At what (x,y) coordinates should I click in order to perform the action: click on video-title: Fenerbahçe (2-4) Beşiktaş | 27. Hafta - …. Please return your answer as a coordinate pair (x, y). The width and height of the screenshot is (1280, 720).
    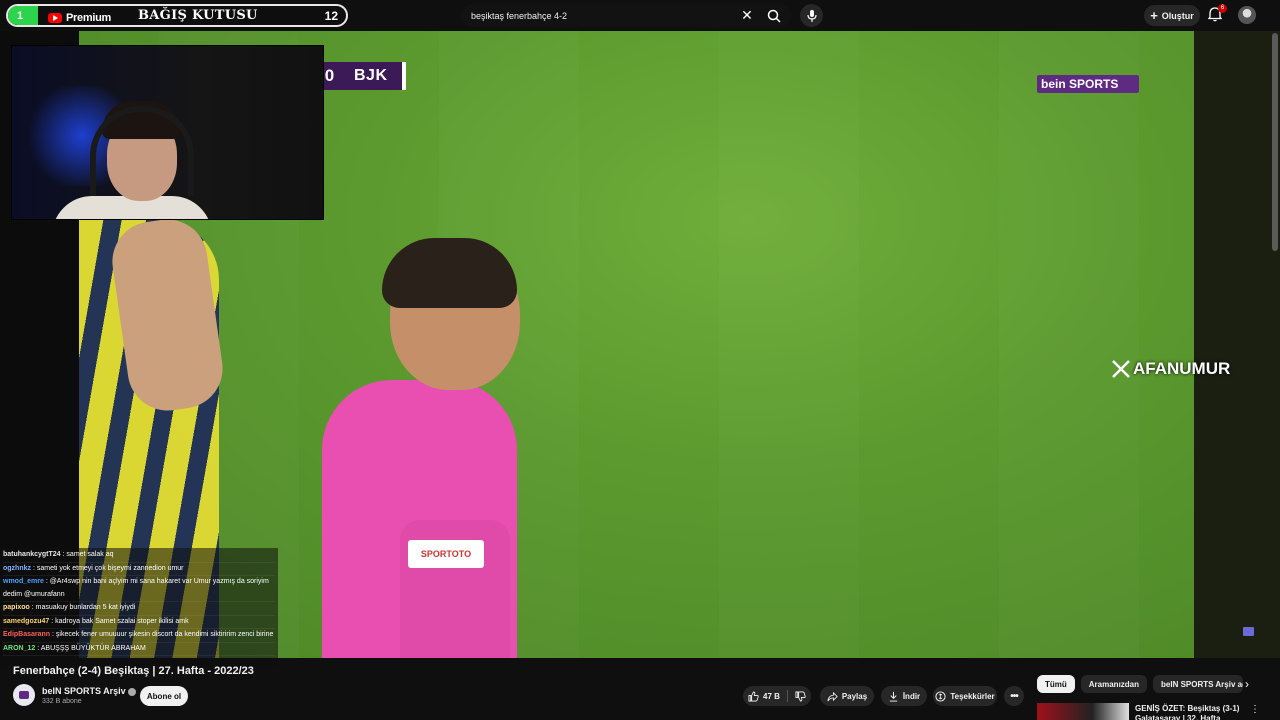
    Looking at the image, I should click on (133, 671).